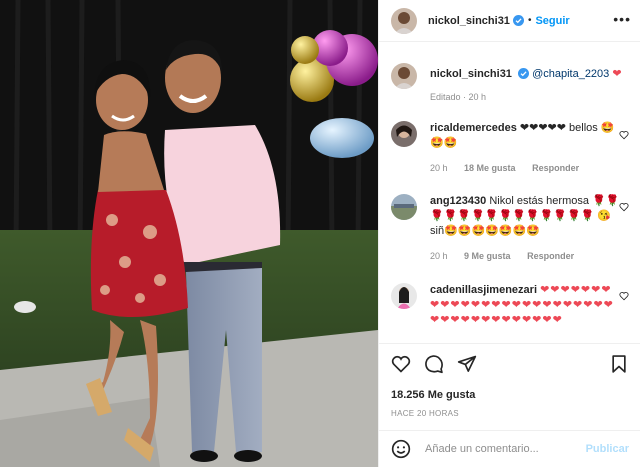 This screenshot has width=640, height=467. I want to click on comment-likes: 18 Me gusta, so click(490, 168).